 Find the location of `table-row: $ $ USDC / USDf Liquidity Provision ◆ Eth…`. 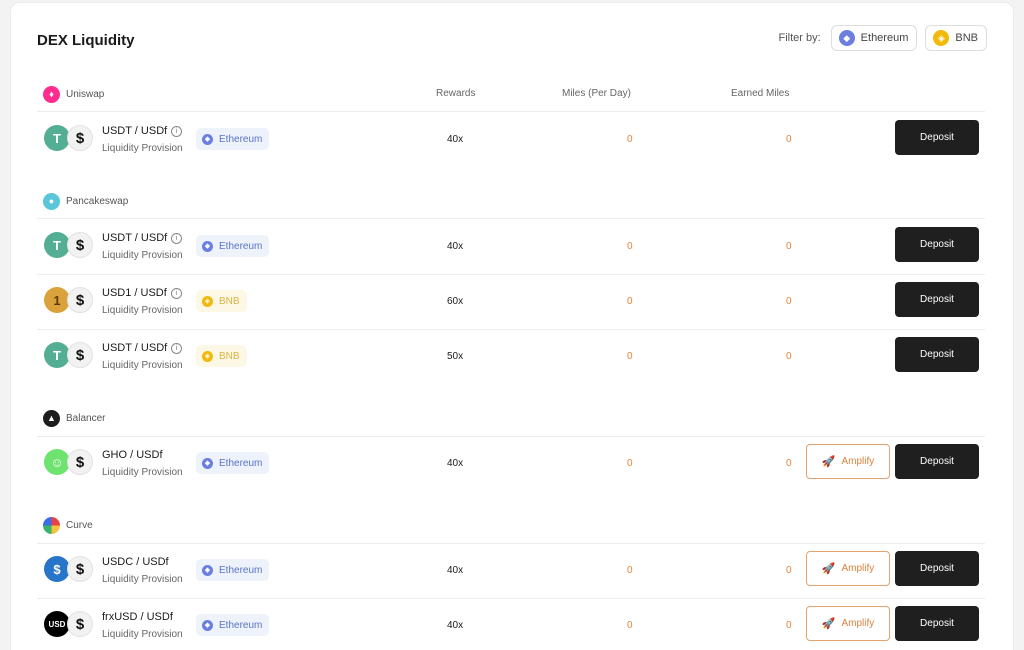

table-row: $ $ USDC / USDf Liquidity Provision ◆ Eth… is located at coordinates (511, 570).